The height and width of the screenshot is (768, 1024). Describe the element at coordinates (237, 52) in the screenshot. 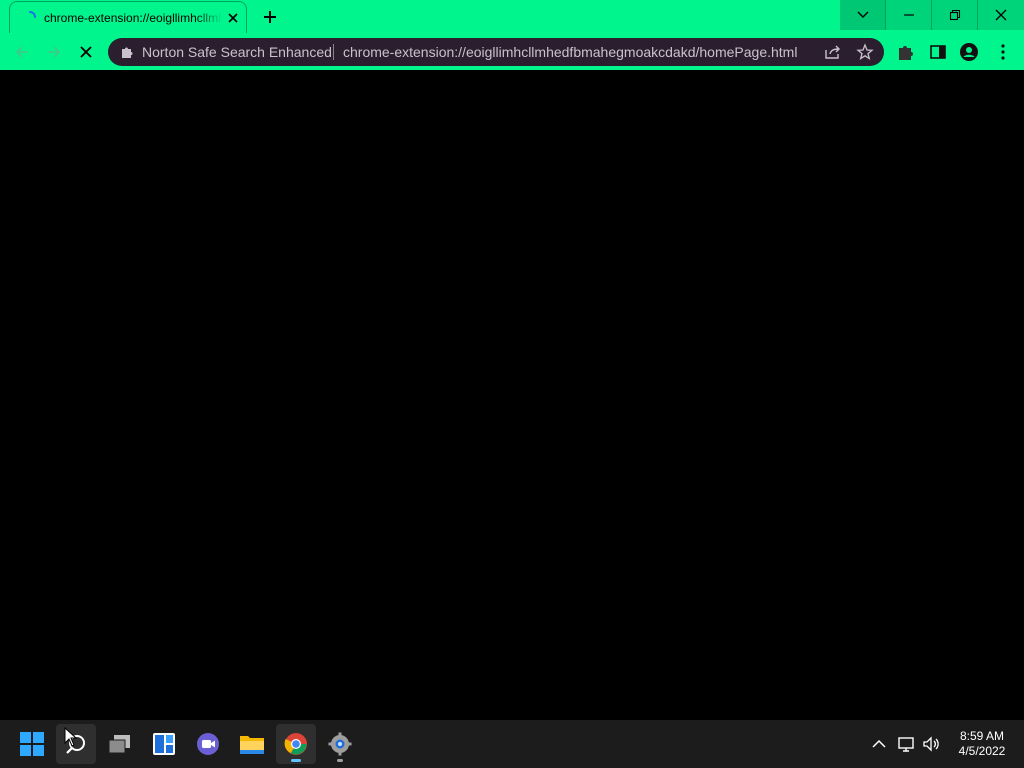

I see `extension-name-chip: Norton Safe Search Enhanced` at that location.